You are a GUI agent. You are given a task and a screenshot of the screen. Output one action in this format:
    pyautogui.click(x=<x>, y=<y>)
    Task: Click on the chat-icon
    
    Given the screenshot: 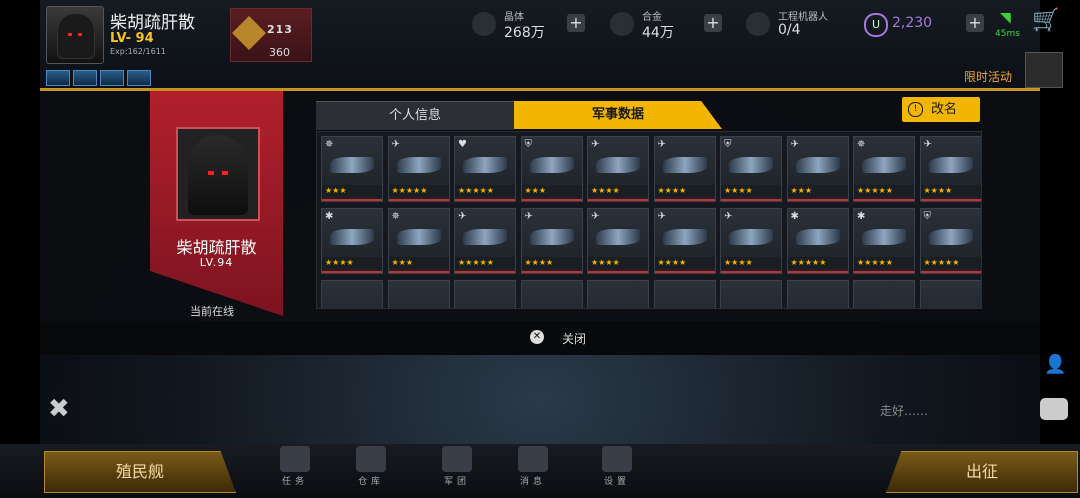 What is the action you would take?
    pyautogui.click(x=1054, y=409)
    